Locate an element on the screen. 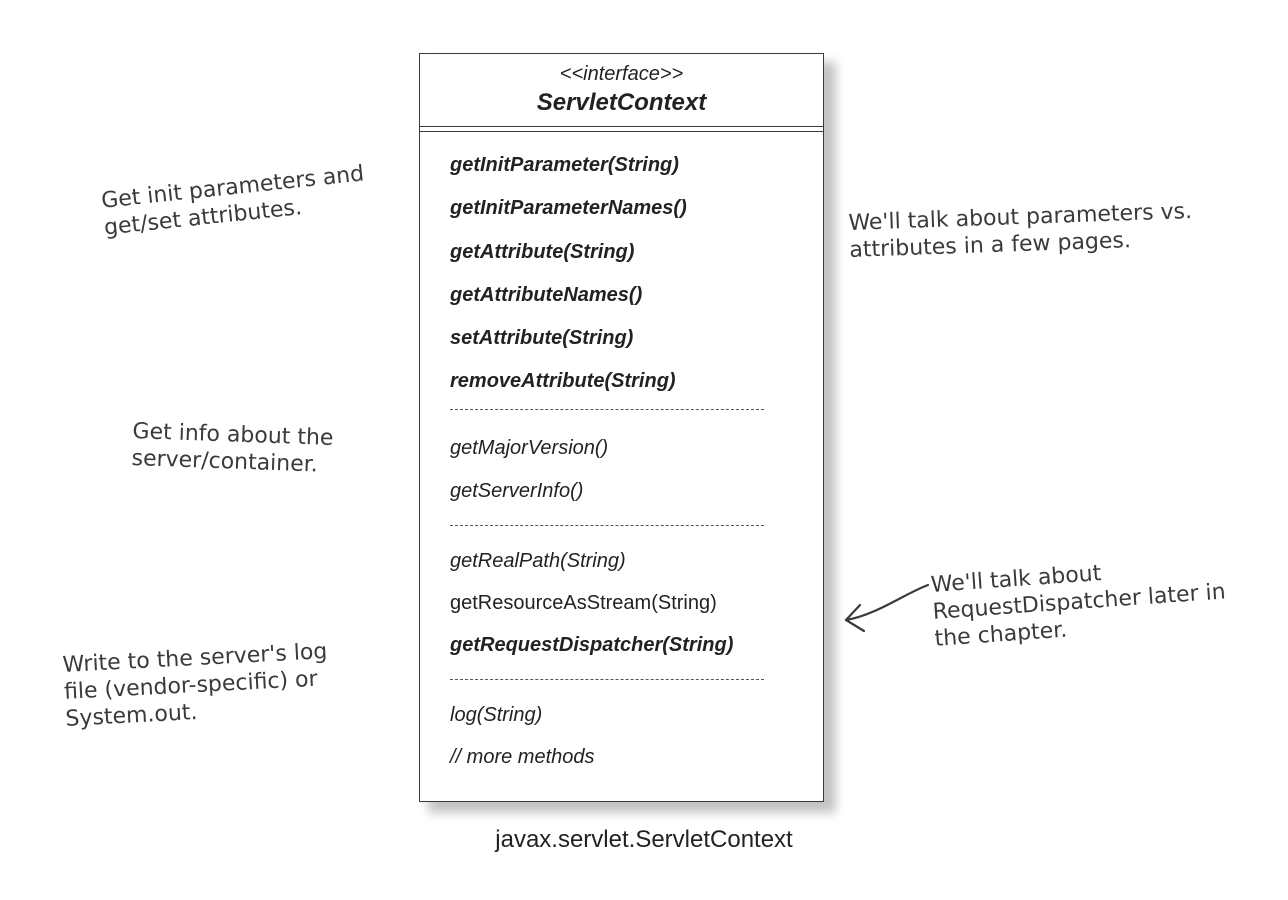 The height and width of the screenshot is (900, 1288). stereotype-label: <<interface>> is located at coordinates (621, 74).